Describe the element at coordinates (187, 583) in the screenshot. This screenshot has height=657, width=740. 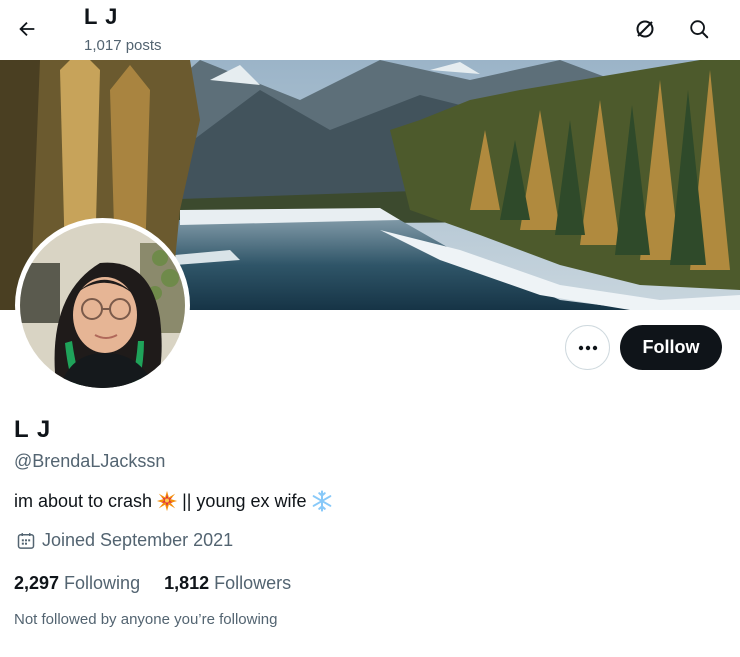
I see `followers-count: 1,812` at that location.